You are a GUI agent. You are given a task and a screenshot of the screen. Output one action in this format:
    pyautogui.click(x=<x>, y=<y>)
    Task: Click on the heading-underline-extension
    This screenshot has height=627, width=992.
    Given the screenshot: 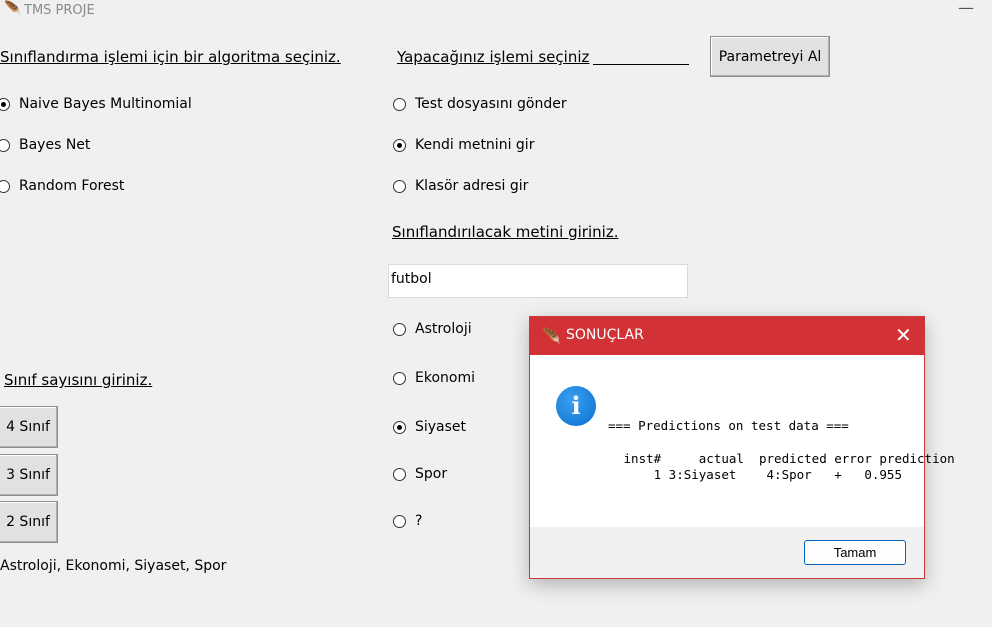 What is the action you would take?
    pyautogui.click(x=641, y=64)
    